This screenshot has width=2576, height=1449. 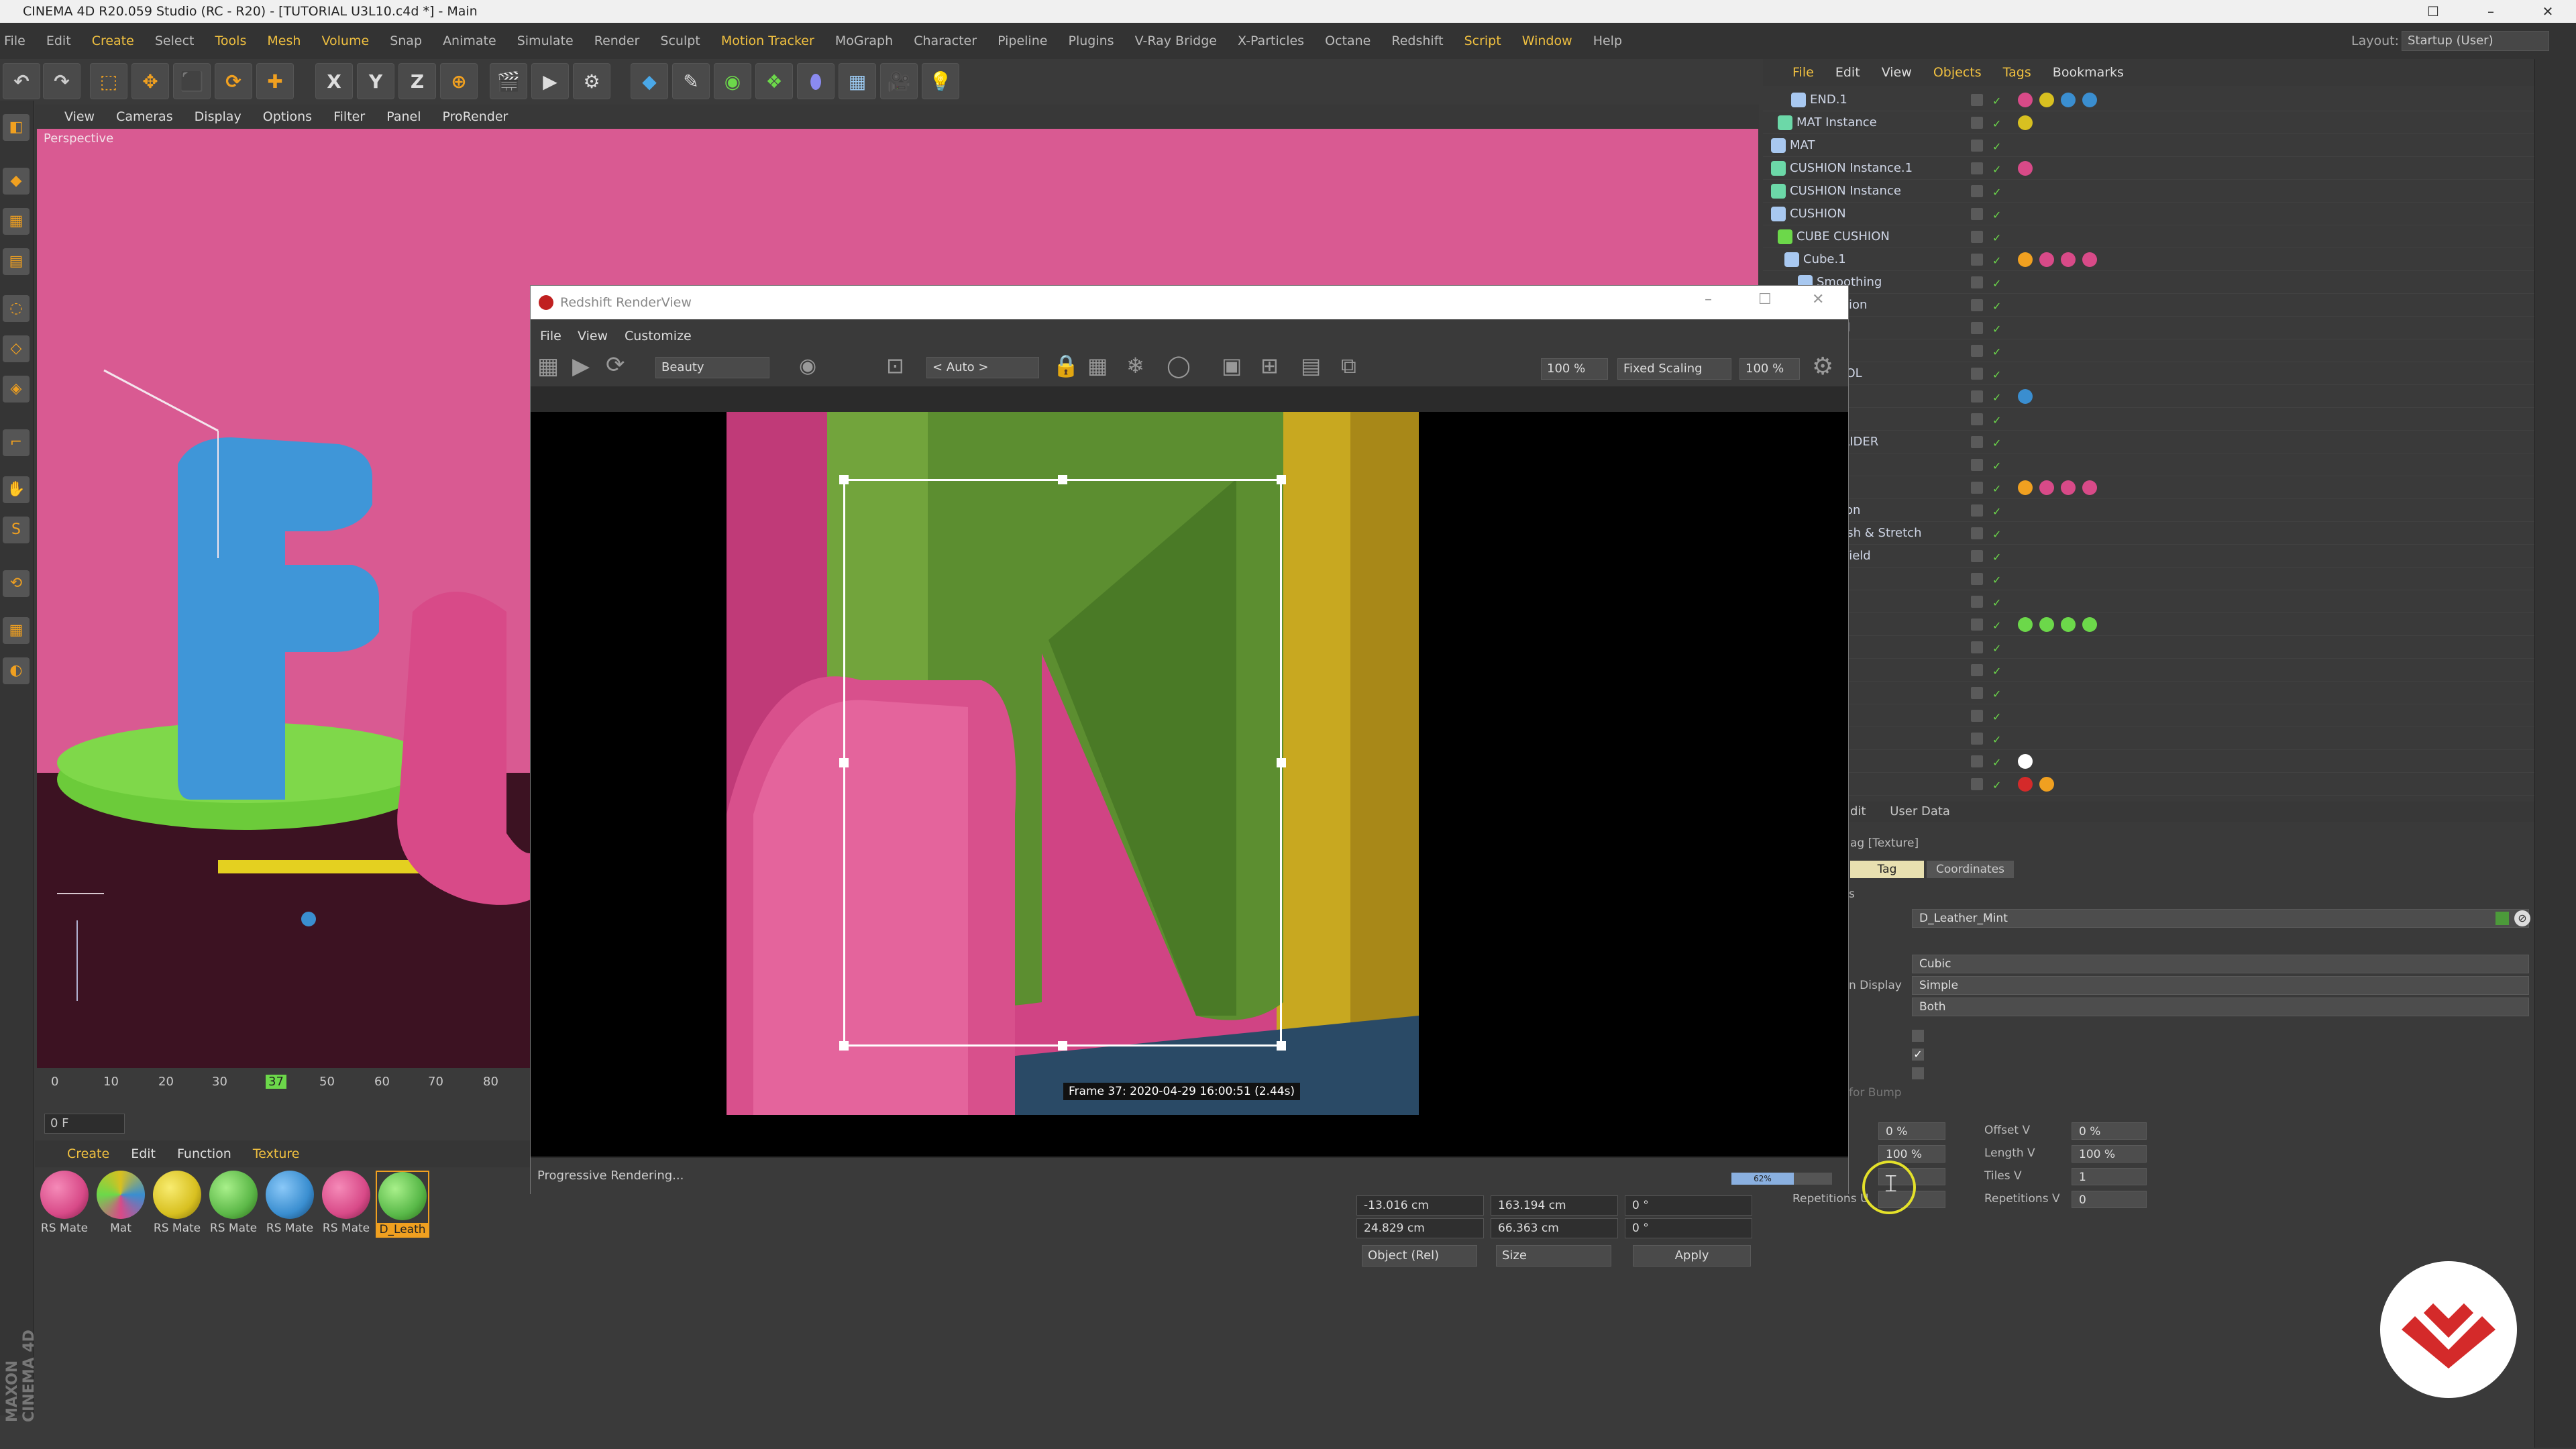 What do you see at coordinates (231, 41) in the screenshot?
I see `menu-tools: Tools` at bounding box center [231, 41].